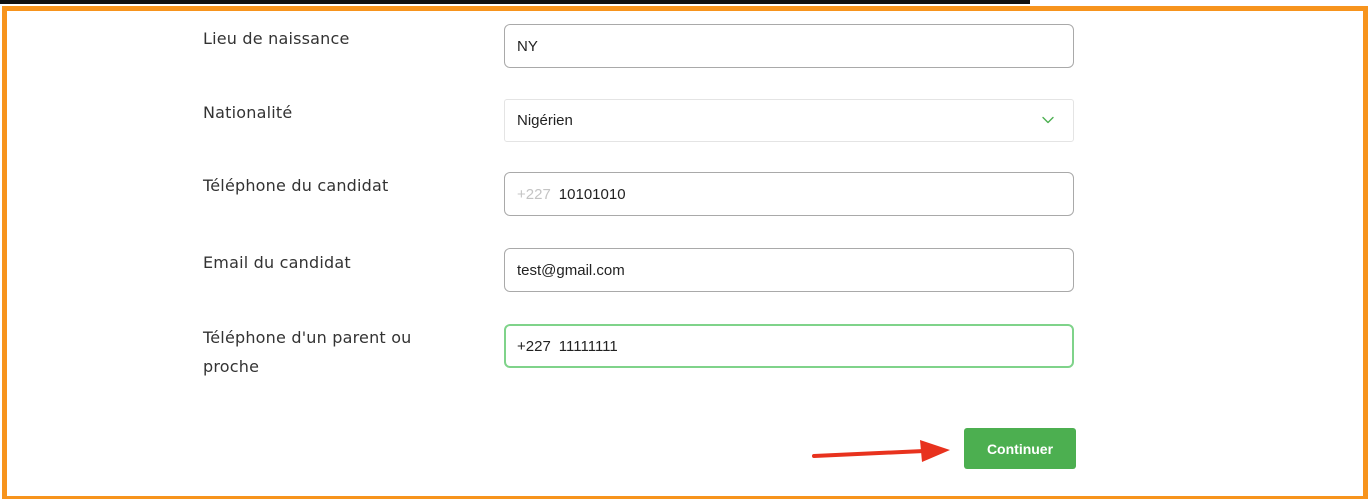  I want to click on red-arrow-icon, so click(881, 451).